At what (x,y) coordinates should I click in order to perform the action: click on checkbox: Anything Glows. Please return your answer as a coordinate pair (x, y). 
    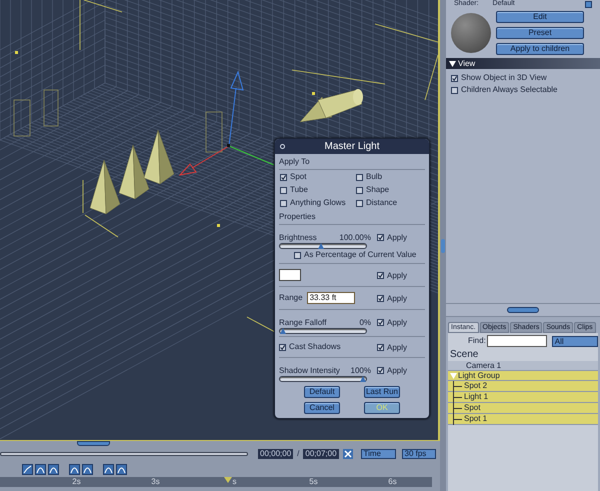
    Looking at the image, I should click on (318, 203).